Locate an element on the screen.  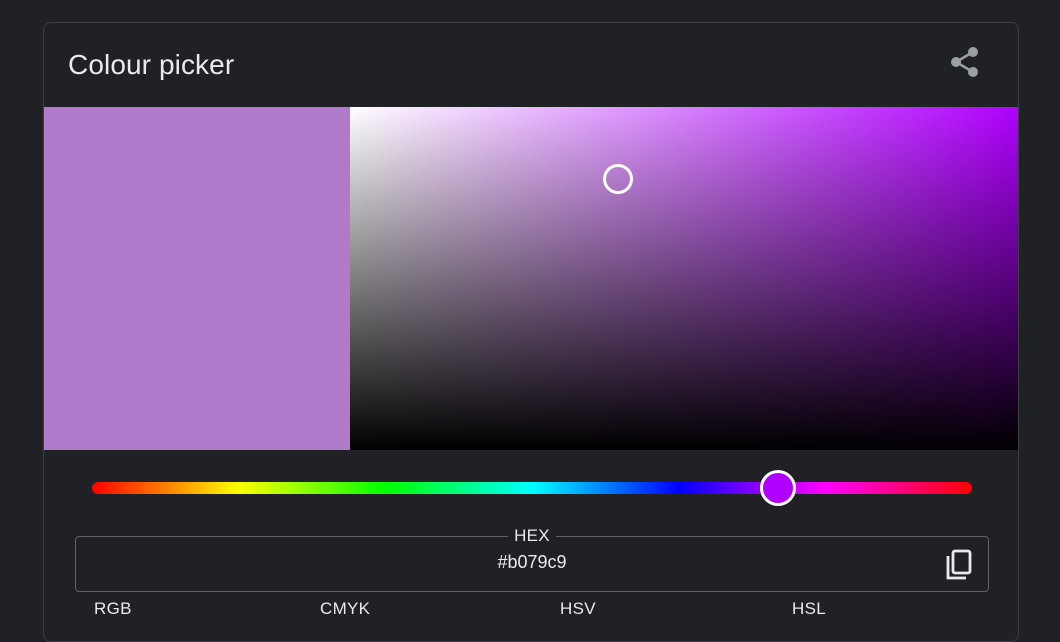
copy-icon is located at coordinates (959, 565).